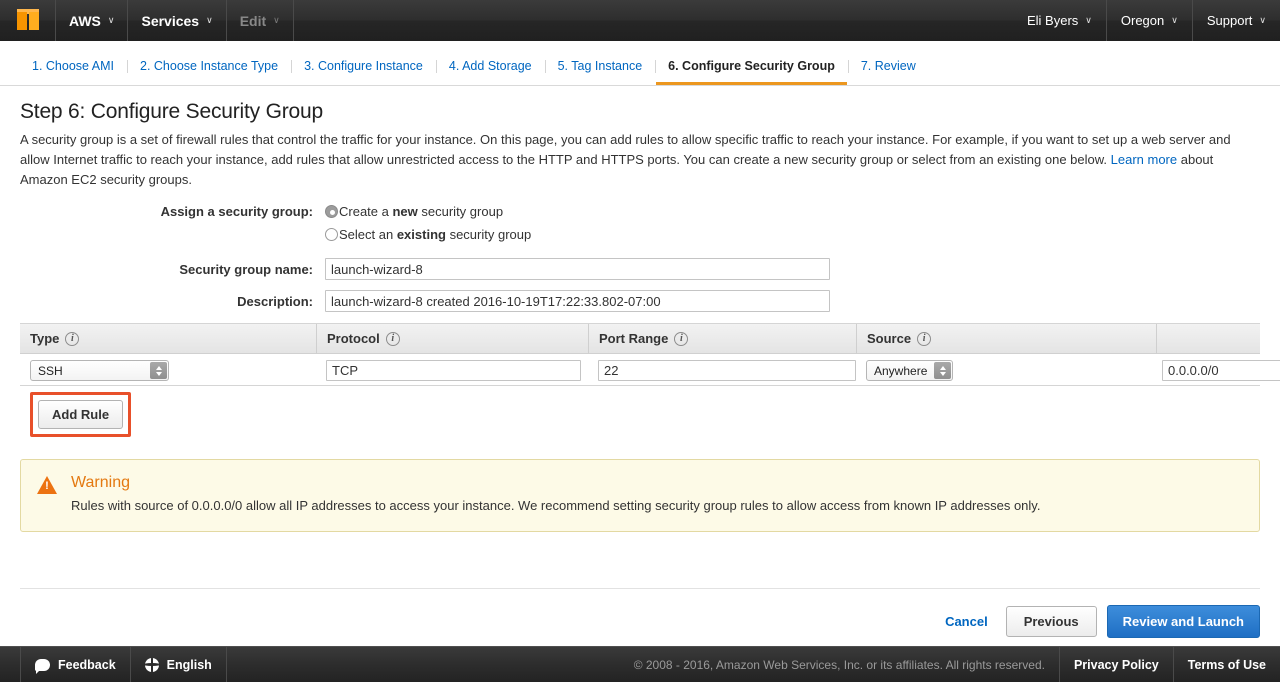 The height and width of the screenshot is (682, 1280). I want to click on radio-select-existing-suffix: security group, so click(488, 234).